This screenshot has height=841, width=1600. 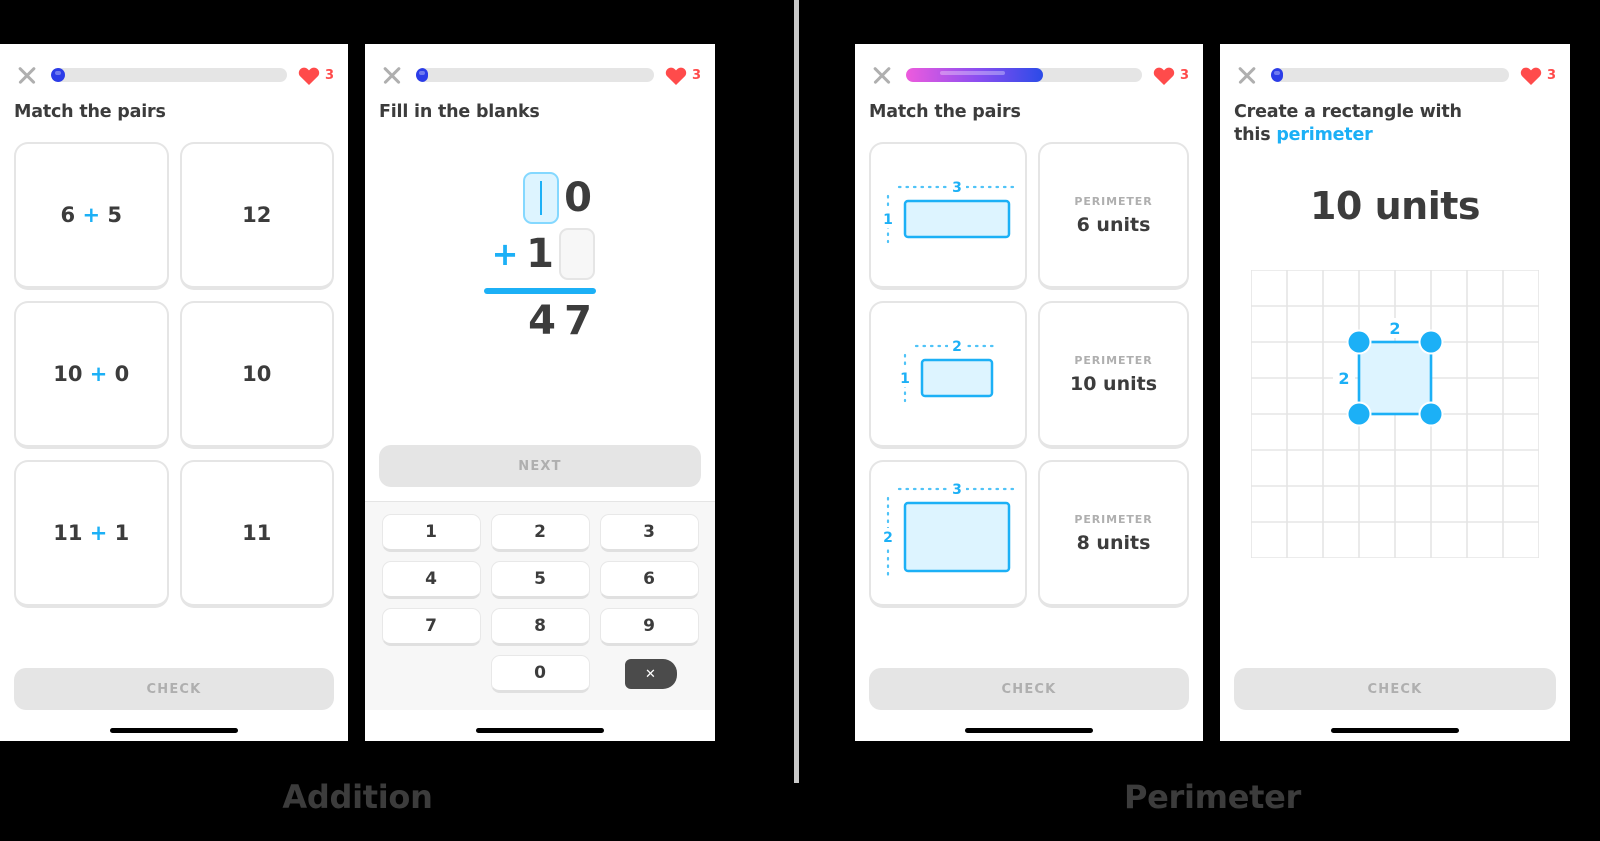 I want to click on key-9: 9, so click(x=649, y=627).